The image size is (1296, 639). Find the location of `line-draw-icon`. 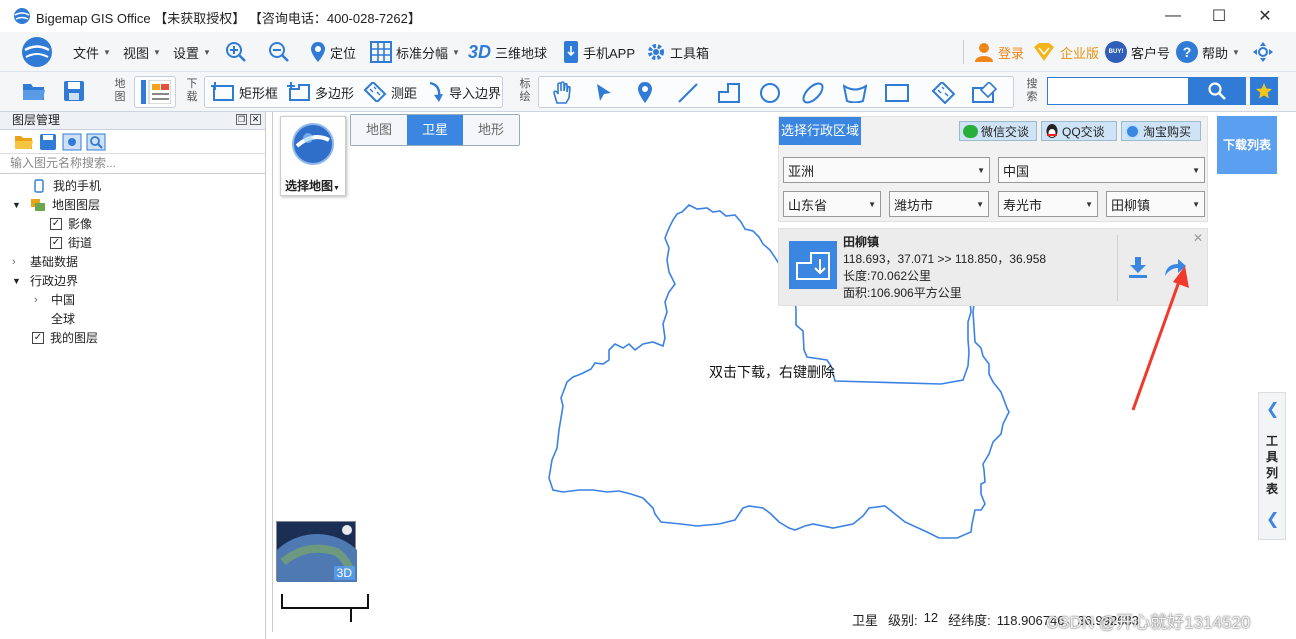

line-draw-icon is located at coordinates (688, 93).